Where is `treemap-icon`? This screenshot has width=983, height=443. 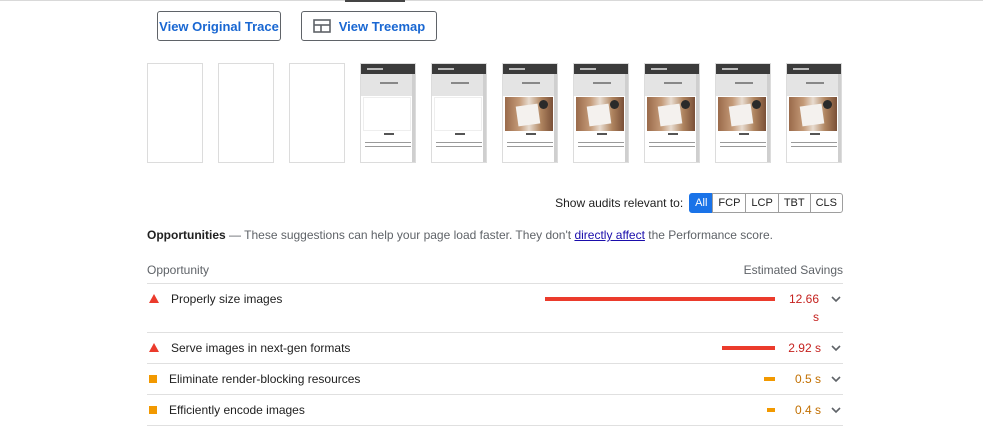 treemap-icon is located at coordinates (321, 26).